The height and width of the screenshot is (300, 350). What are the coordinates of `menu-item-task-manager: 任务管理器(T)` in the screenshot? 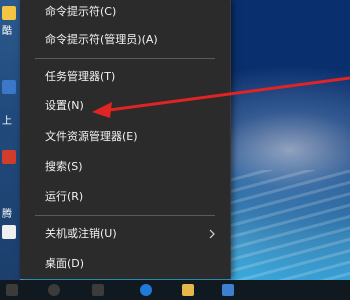 It's located at (125, 77).